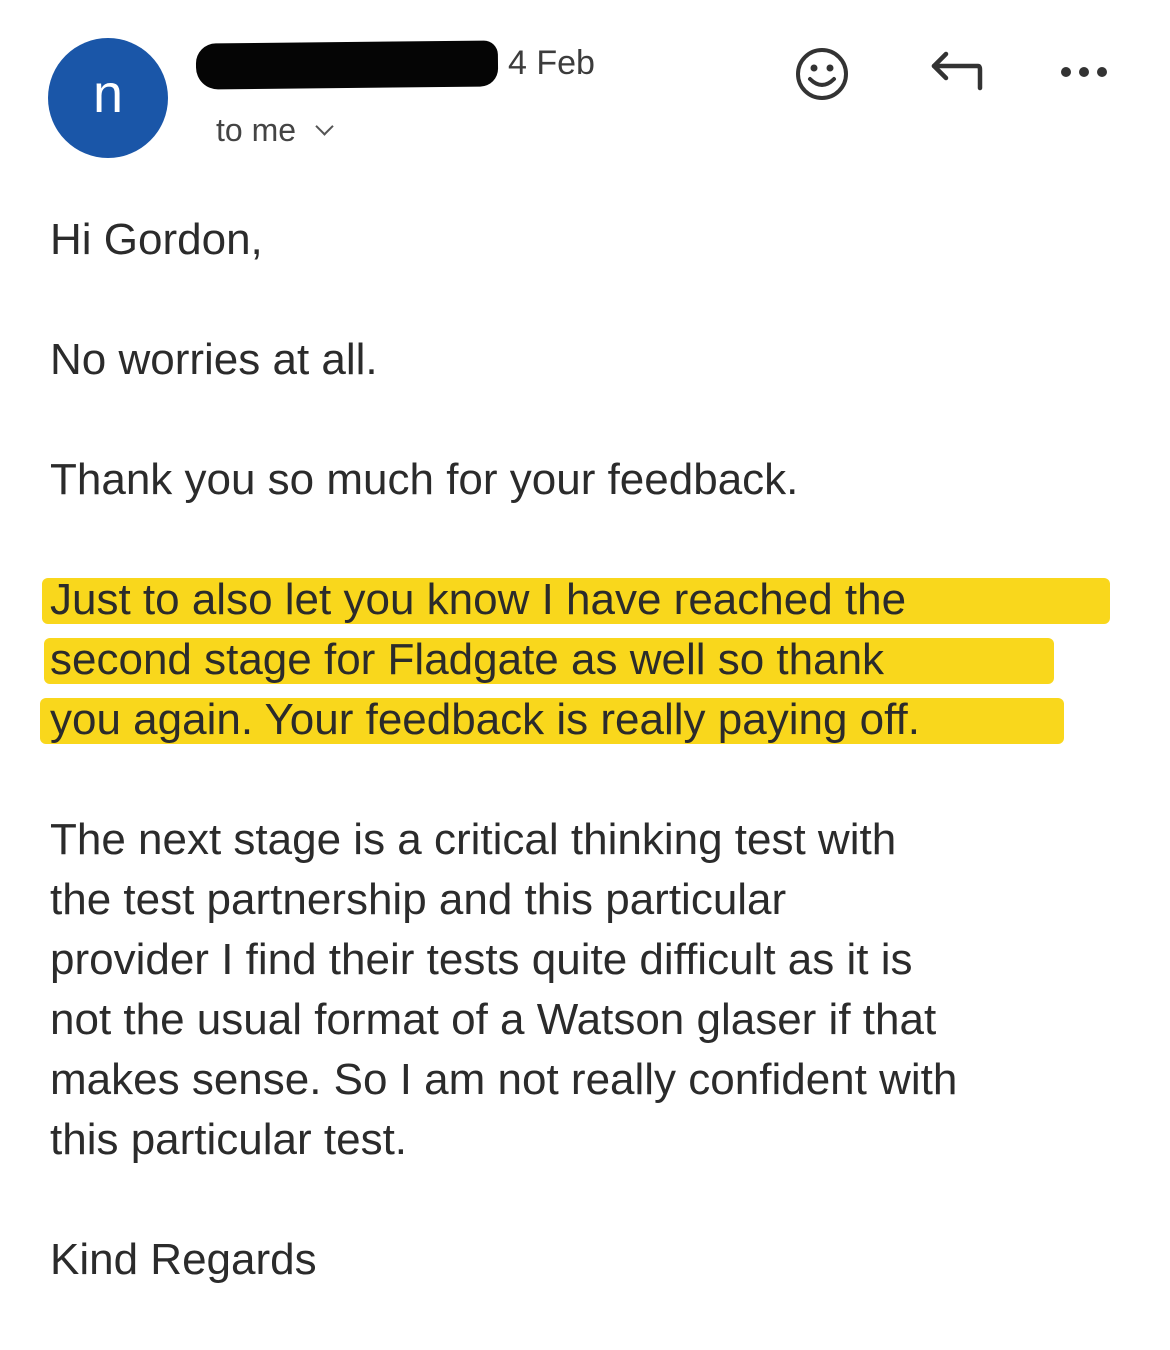 The height and width of the screenshot is (1350, 1170). I want to click on paragraph-1: No worries at all., so click(214, 359).